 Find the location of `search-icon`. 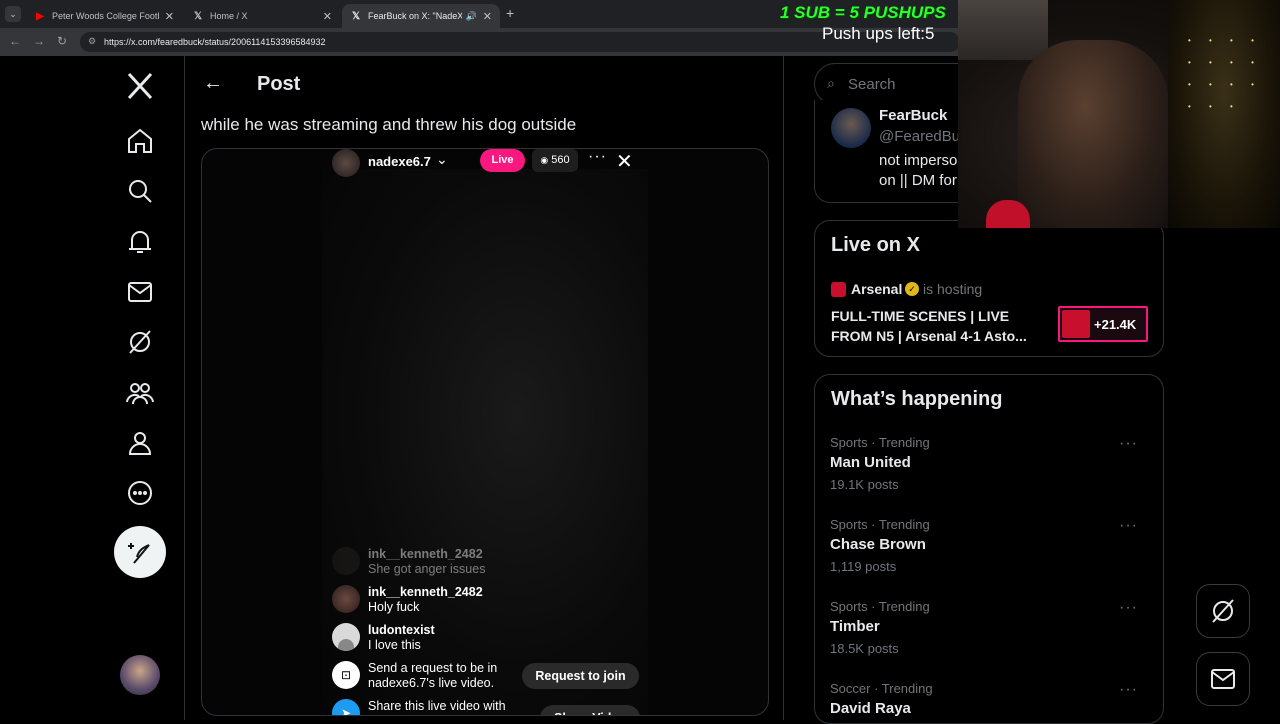

search-icon is located at coordinates (140, 191).